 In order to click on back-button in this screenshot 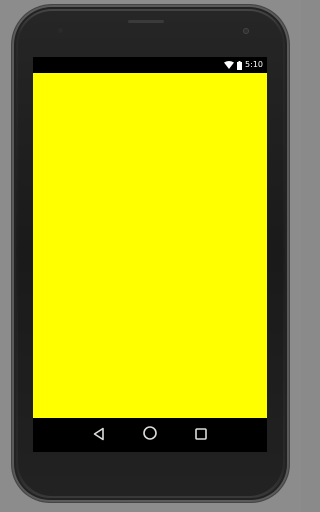, I will do `click(99, 435)`.